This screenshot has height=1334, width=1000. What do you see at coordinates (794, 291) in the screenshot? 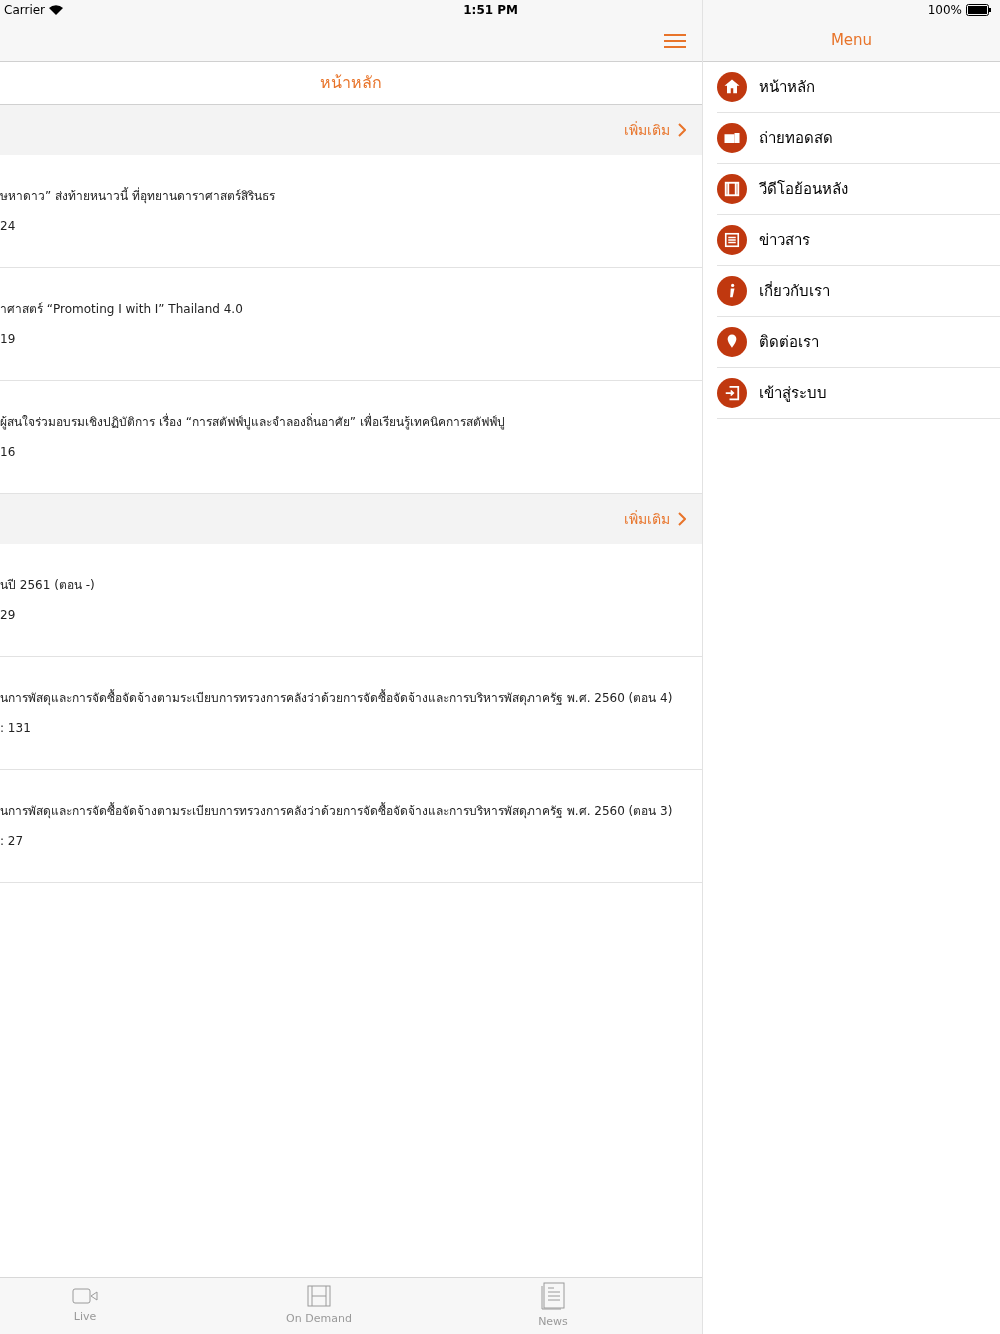
I see `menu-item-label: เกี่ยวกับเรา` at bounding box center [794, 291].